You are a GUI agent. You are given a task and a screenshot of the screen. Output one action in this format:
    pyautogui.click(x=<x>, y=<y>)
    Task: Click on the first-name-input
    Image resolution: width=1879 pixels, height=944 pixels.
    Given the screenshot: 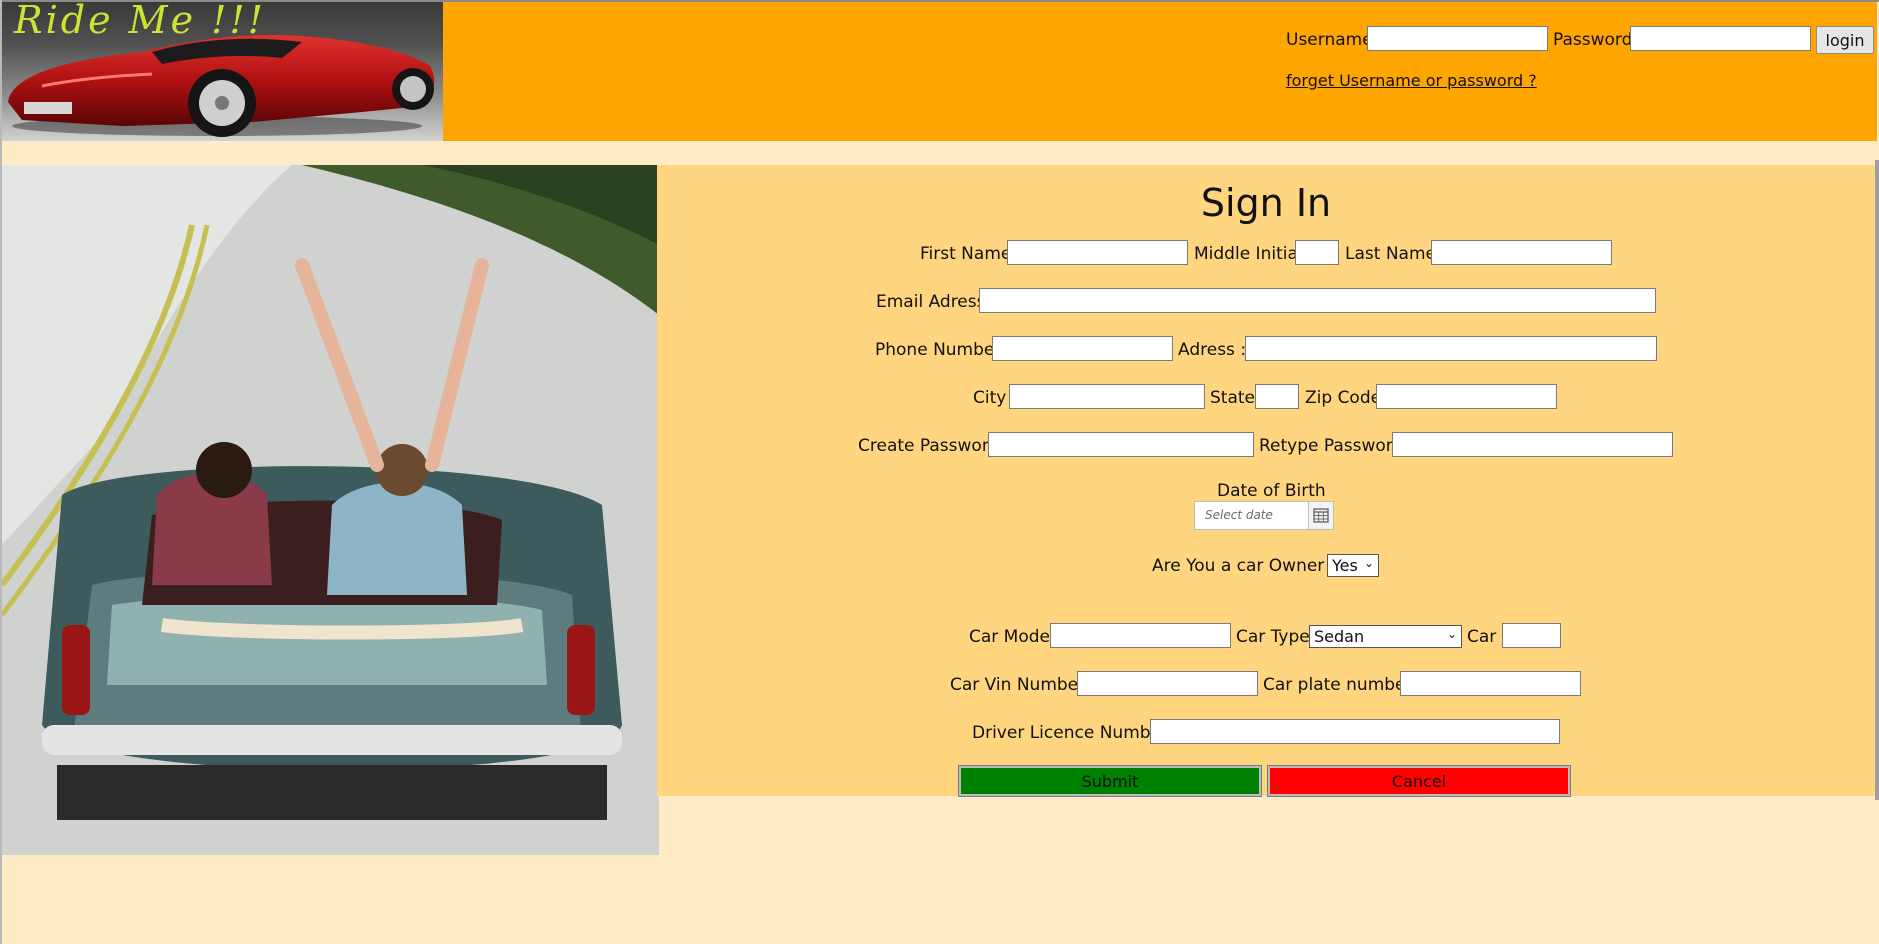 What is the action you would take?
    pyautogui.click(x=1097, y=252)
    